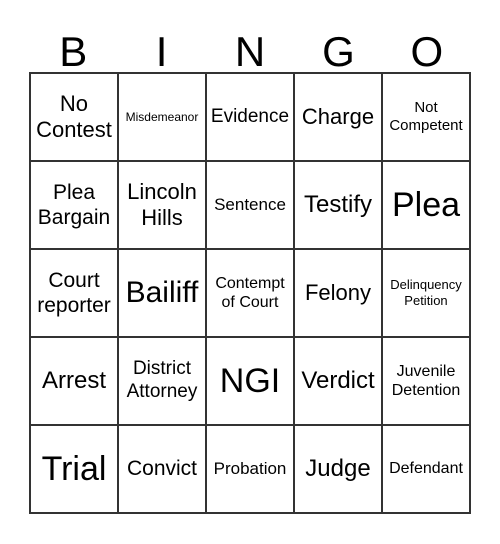 This screenshot has height=544, width=500. What do you see at coordinates (162, 469) in the screenshot?
I see `bingo-cell: Convict` at bounding box center [162, 469].